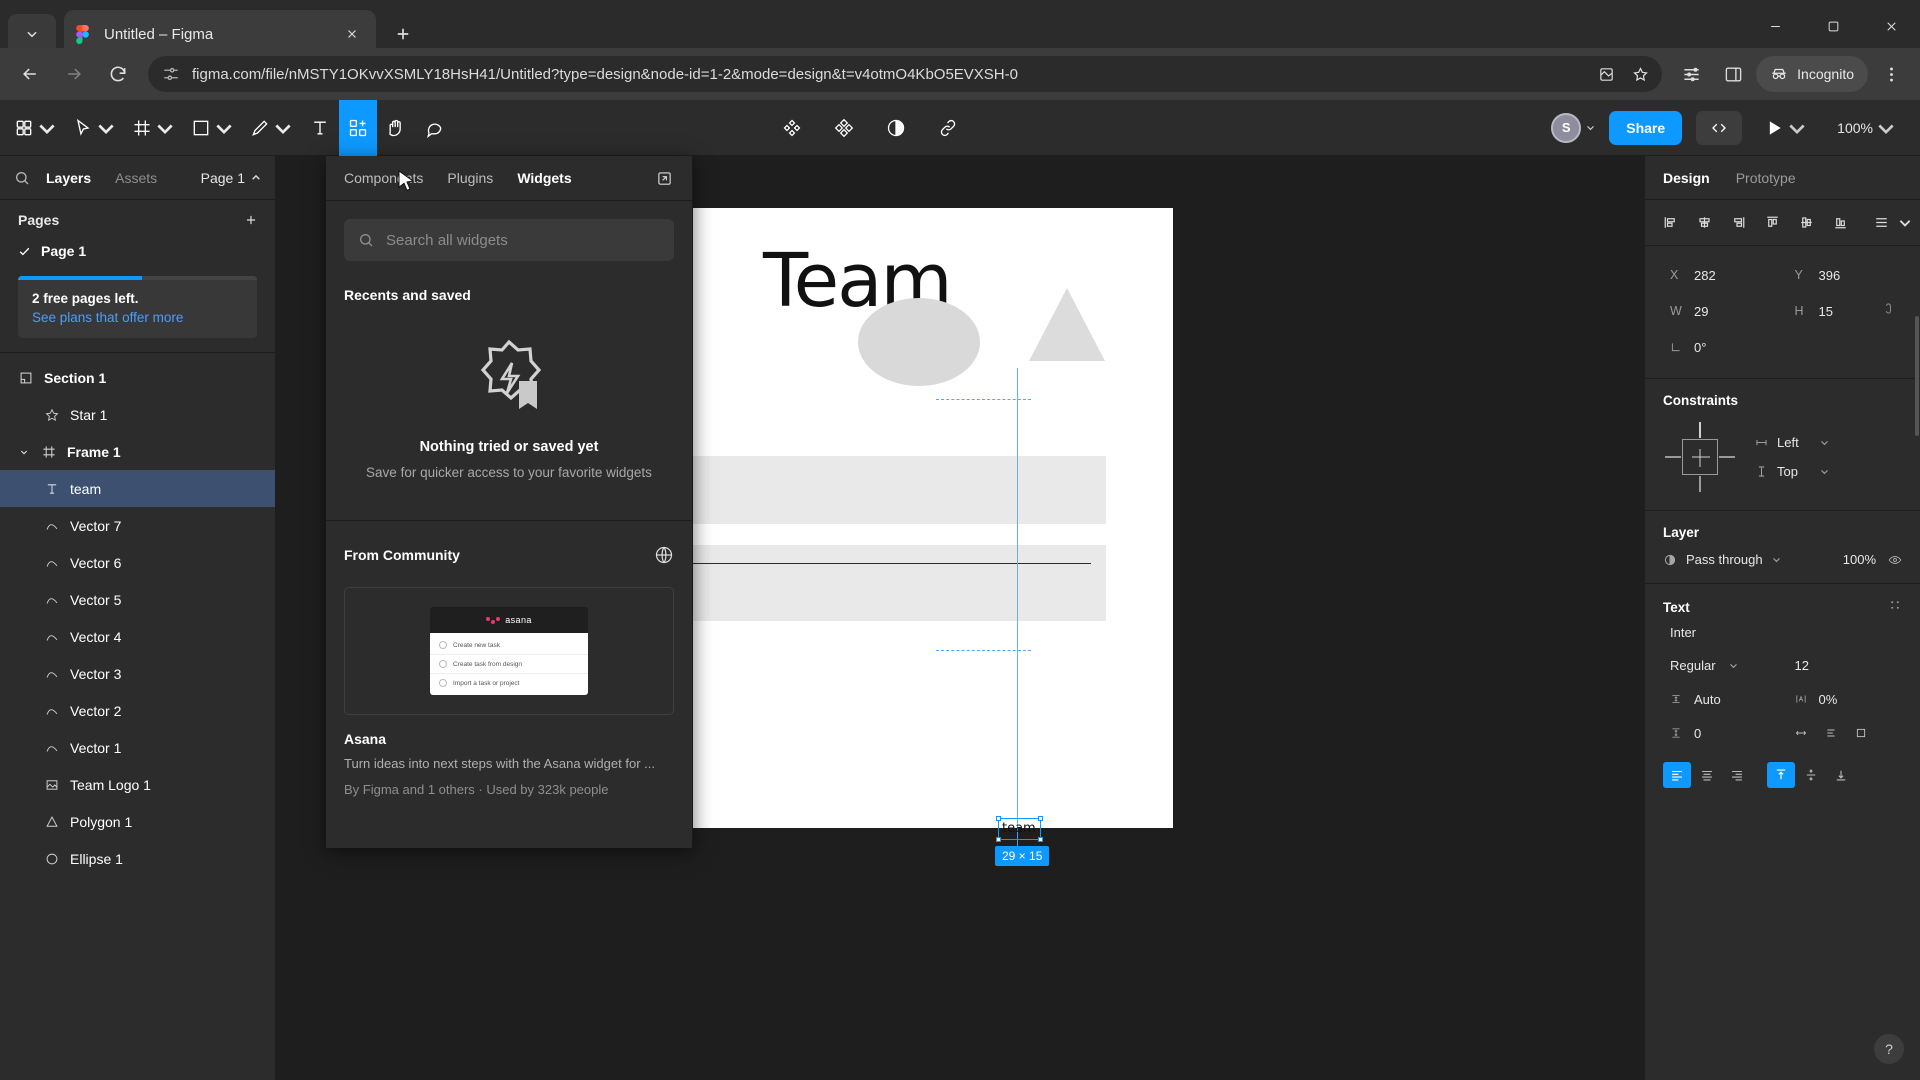  Describe the element at coordinates (271, 128) in the screenshot. I see `pen-tool-button` at that location.